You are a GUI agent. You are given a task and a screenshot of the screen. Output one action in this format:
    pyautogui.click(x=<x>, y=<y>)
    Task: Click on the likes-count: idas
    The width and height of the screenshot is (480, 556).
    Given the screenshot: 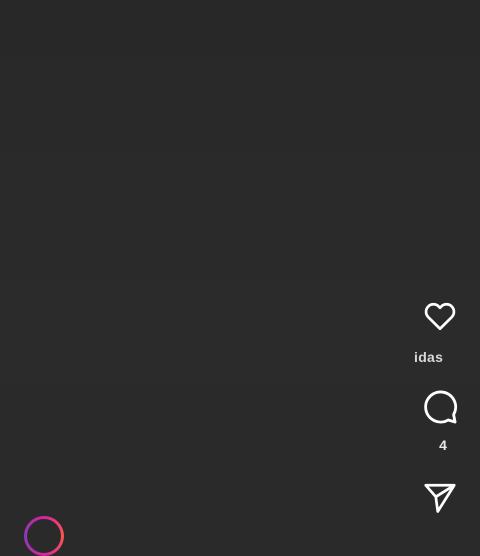 What is the action you would take?
    pyautogui.click(x=447, y=357)
    